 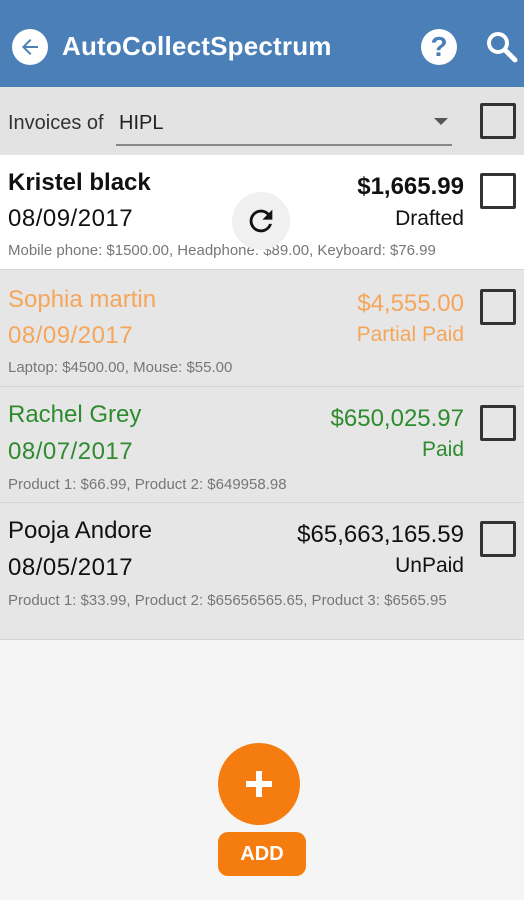 I want to click on help-icon: ?, so click(x=439, y=46).